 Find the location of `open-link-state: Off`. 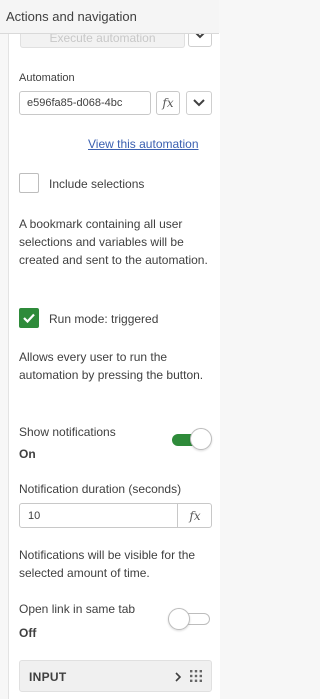

open-link-state: Off is located at coordinates (28, 633).